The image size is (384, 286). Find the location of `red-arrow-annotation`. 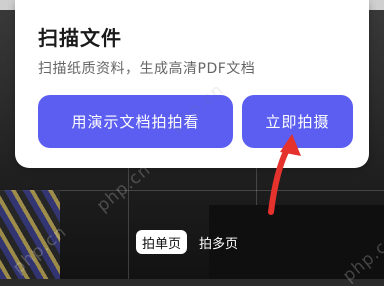

red-arrow-annotation is located at coordinates (284, 174).